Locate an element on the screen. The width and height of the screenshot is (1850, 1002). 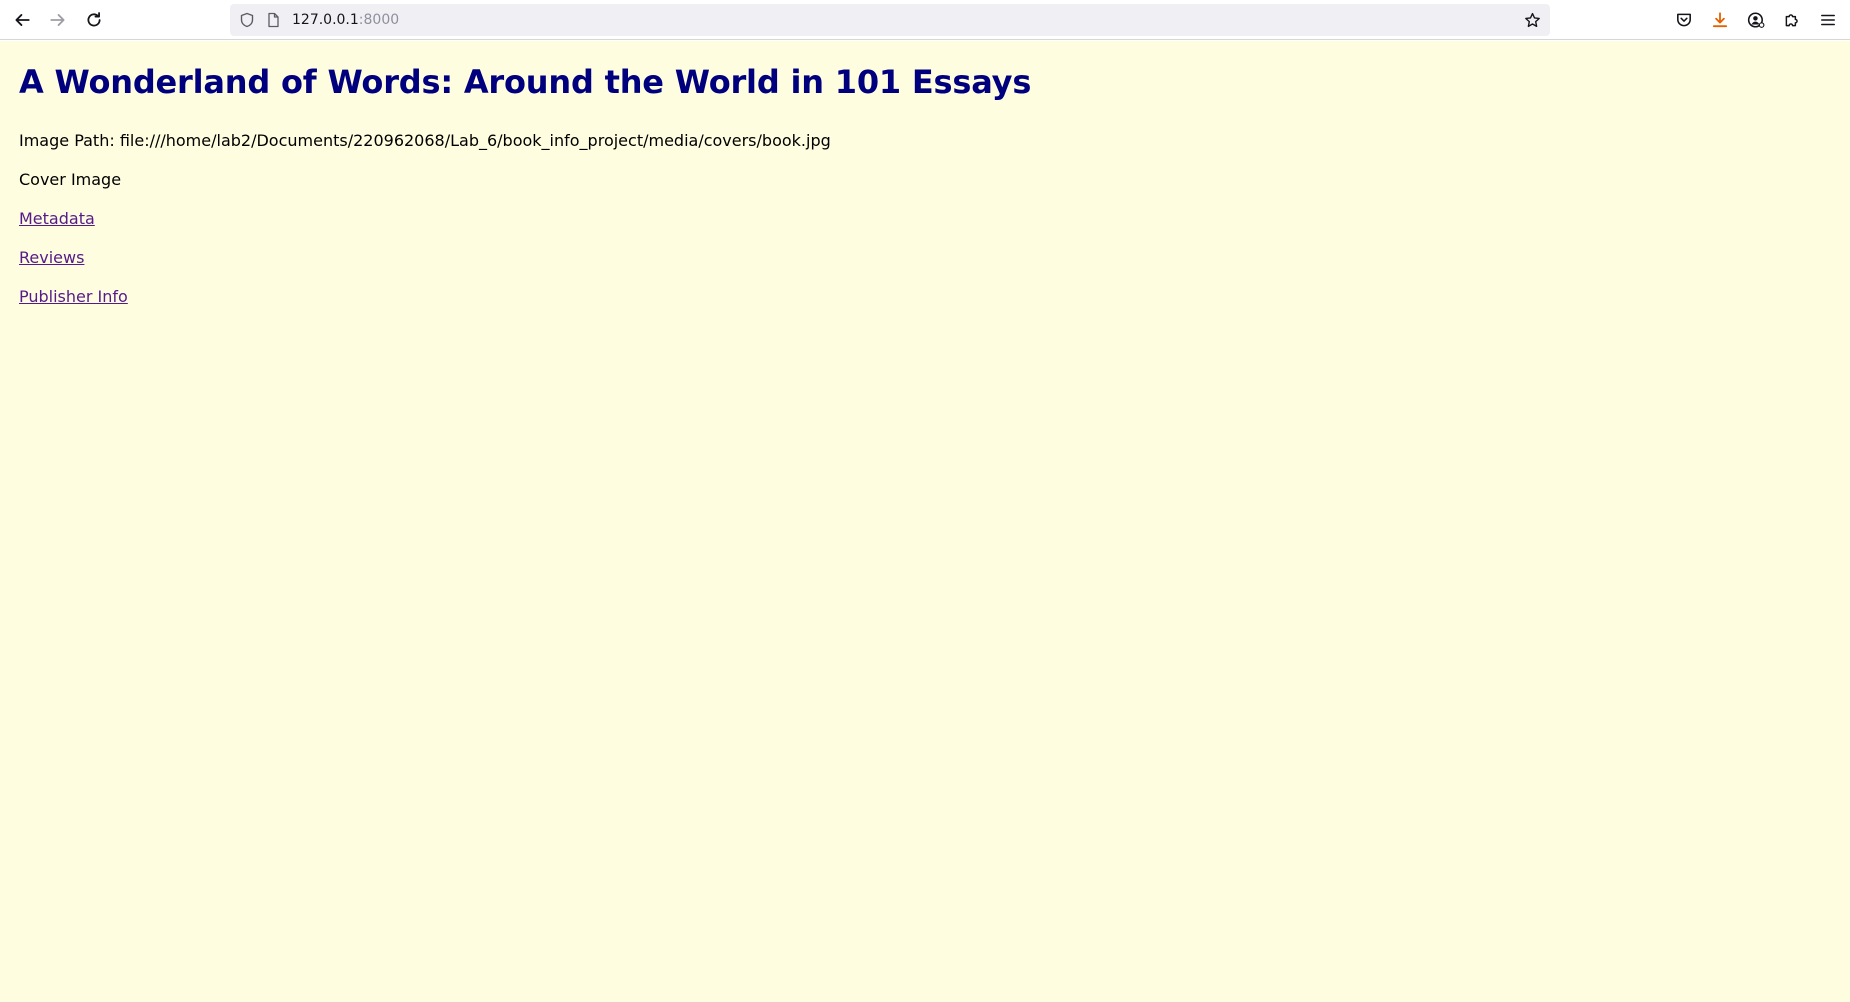
metadata-link: Metadata is located at coordinates (57, 218).